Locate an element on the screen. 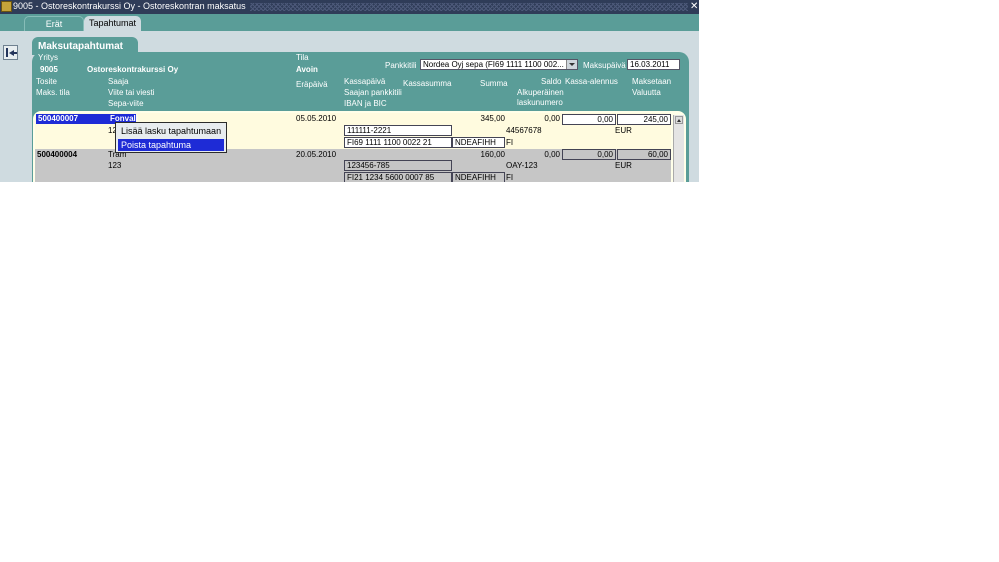 This screenshot has width=999, height=562. yritys-code: 9005 is located at coordinates (49, 69).